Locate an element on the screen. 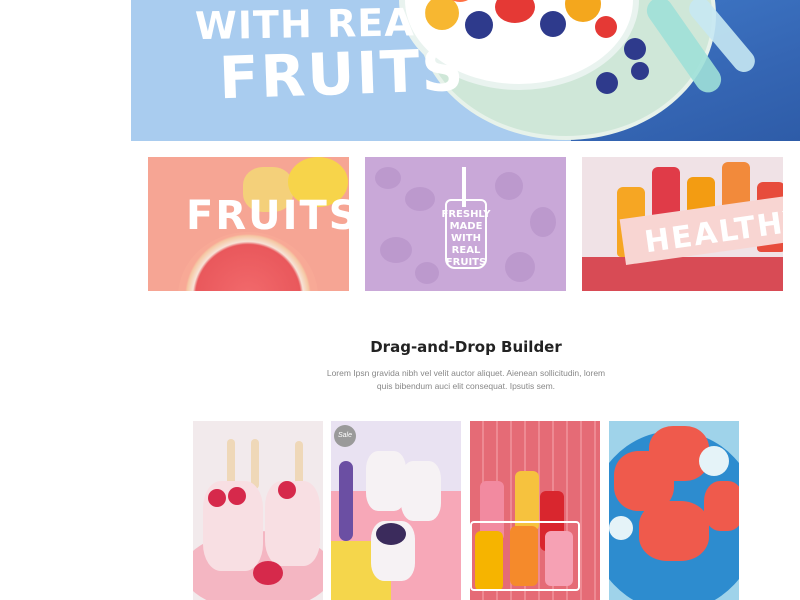  freshly-made-tile: FRESHLY MADE WITH REAL FRUITS is located at coordinates (465, 224).